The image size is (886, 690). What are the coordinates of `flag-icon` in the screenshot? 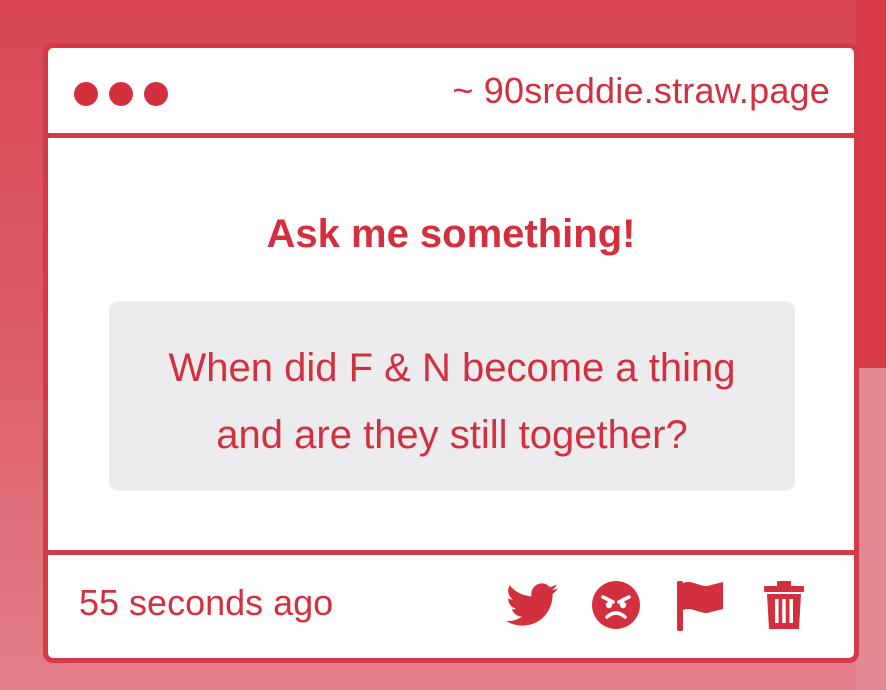 It's located at (700, 606).